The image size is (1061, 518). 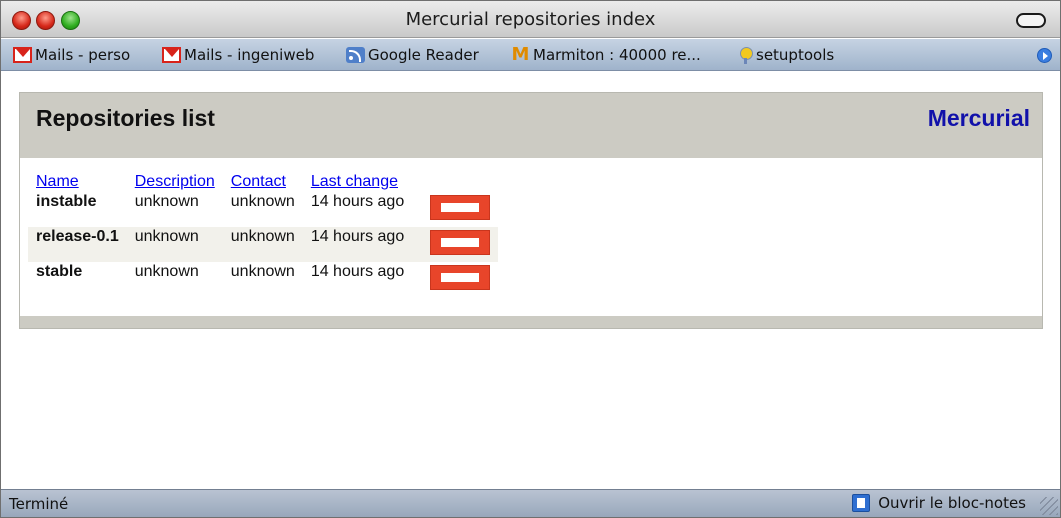 What do you see at coordinates (861, 503) in the screenshot?
I see `notepad-icon` at bounding box center [861, 503].